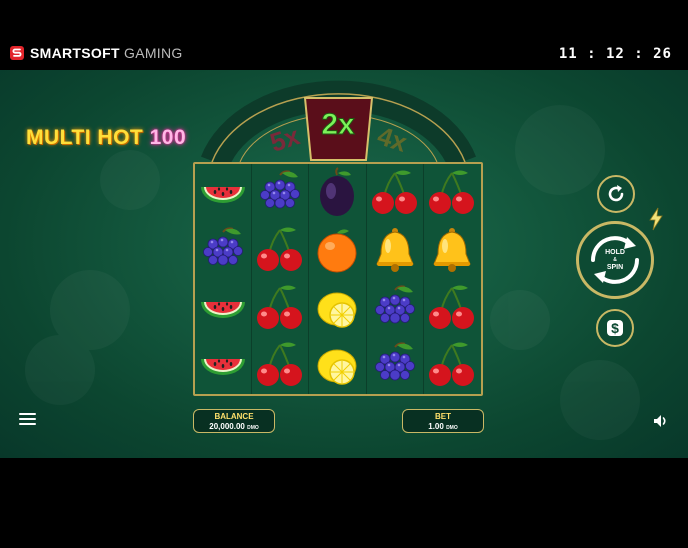 Image resolution: width=688 pixels, height=548 pixels. What do you see at coordinates (443, 416) in the screenshot?
I see `bet-label: BET` at bounding box center [443, 416].